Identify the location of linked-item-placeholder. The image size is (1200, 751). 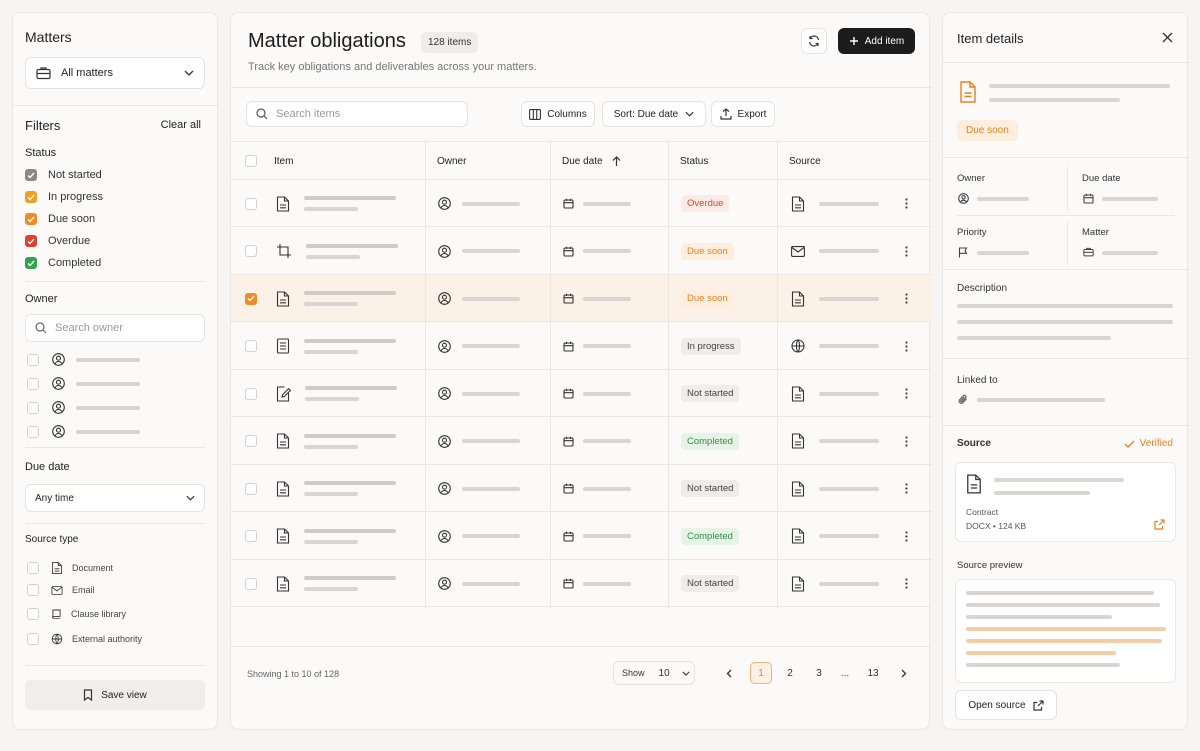
(1041, 400).